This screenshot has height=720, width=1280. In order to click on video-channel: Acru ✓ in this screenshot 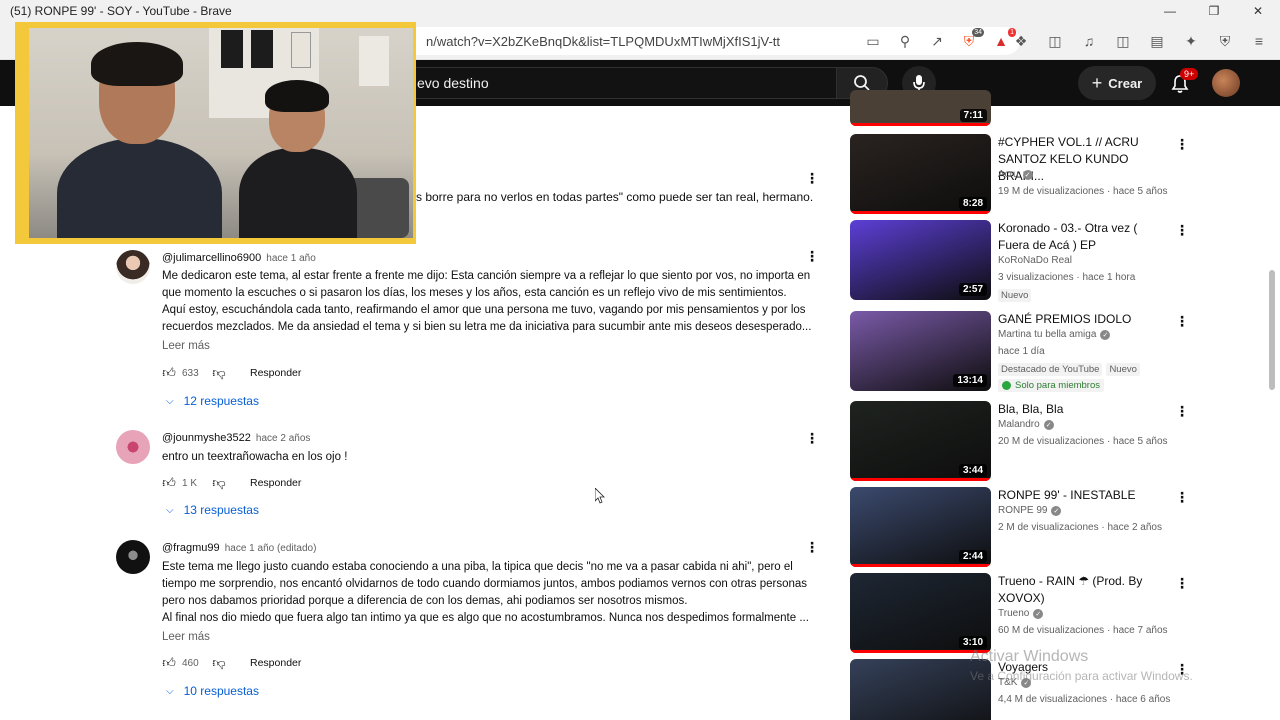, I will do `click(1015, 174)`.